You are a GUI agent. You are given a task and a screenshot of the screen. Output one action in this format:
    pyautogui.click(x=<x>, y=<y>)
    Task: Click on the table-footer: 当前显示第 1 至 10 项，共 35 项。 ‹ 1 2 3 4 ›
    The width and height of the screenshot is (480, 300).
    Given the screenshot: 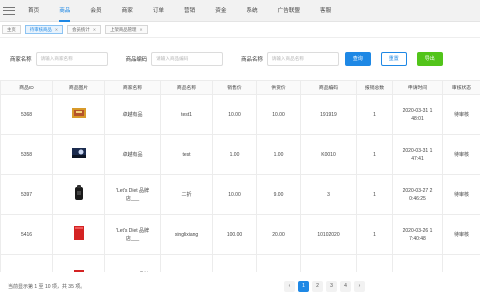 What is the action you would take?
    pyautogui.click(x=240, y=286)
    